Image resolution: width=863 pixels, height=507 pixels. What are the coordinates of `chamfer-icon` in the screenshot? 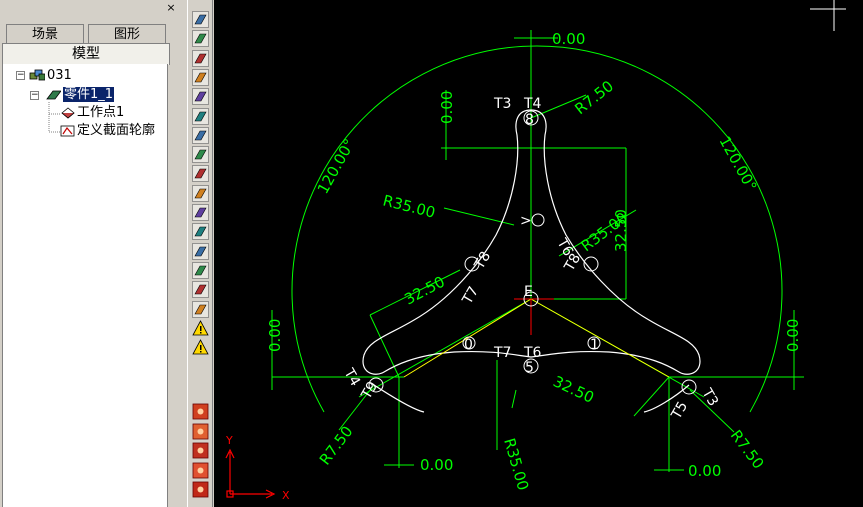 It's located at (200, 212).